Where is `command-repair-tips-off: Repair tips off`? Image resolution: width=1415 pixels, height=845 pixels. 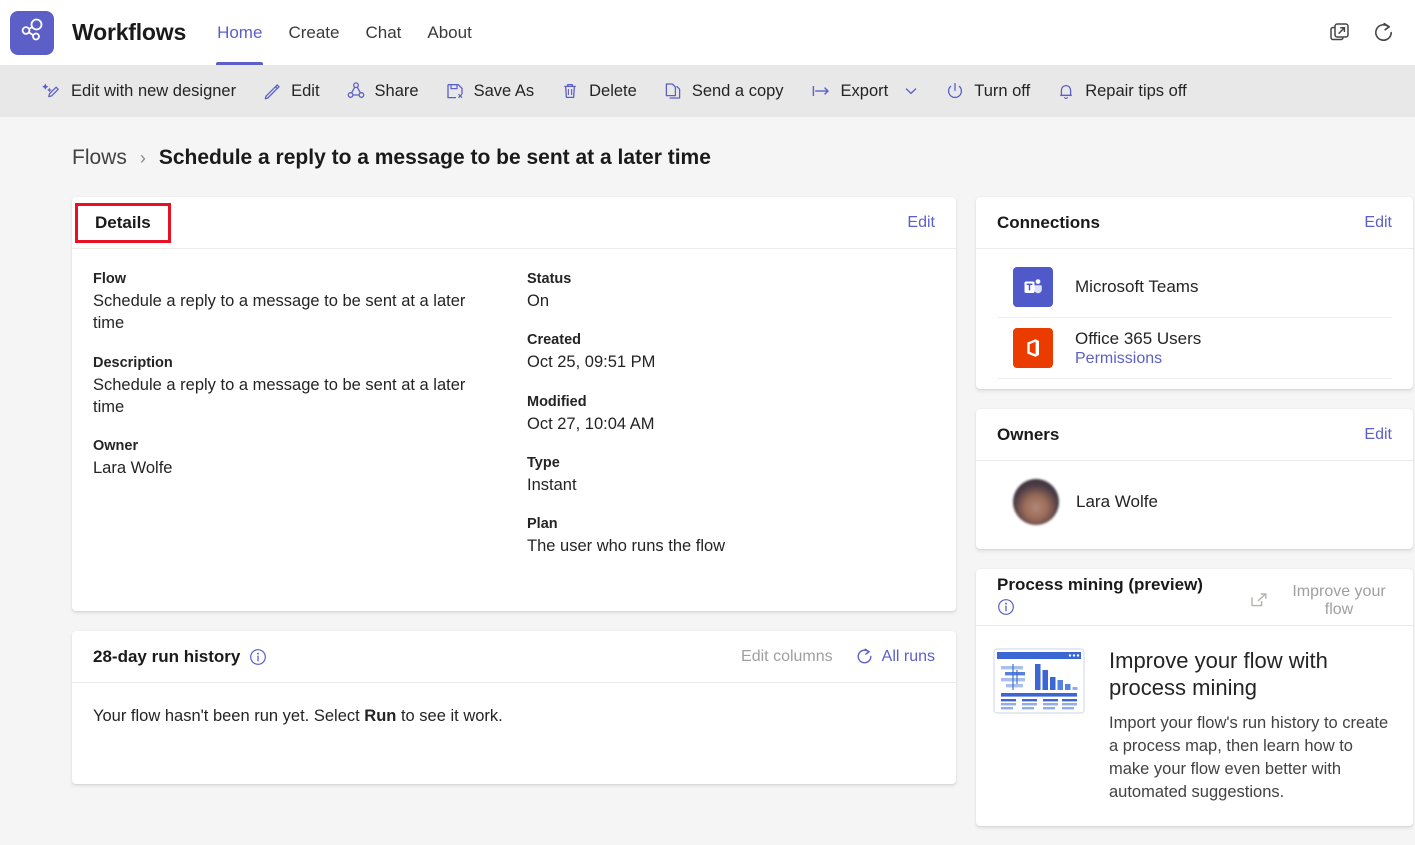 command-repair-tips-off: Repair tips off is located at coordinates (1121, 91).